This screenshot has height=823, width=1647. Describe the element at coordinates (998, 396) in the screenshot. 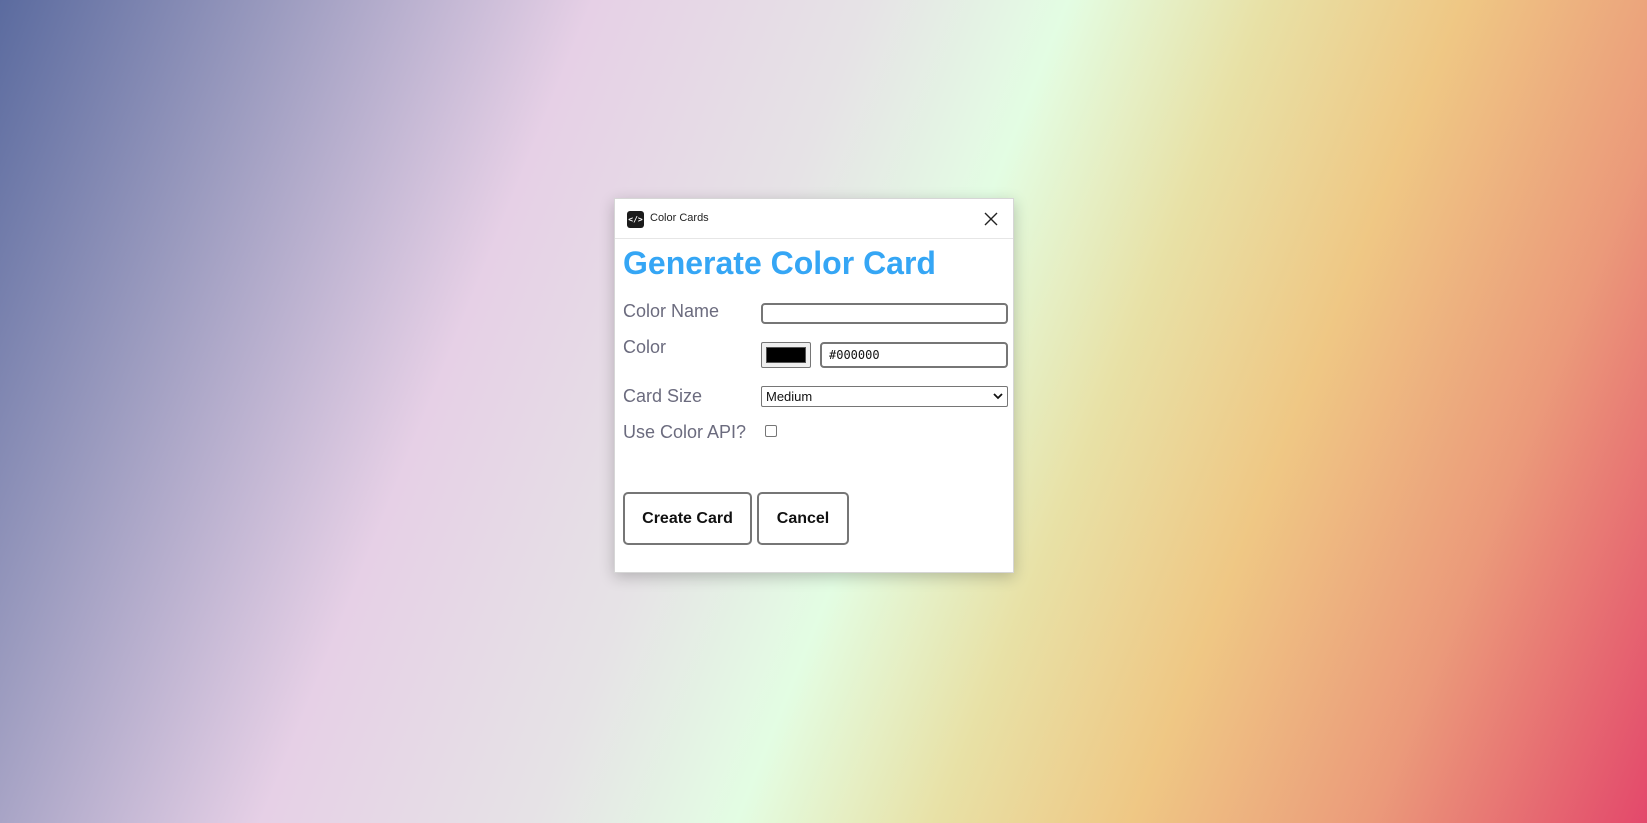

I see `chevron-down-icon` at that location.